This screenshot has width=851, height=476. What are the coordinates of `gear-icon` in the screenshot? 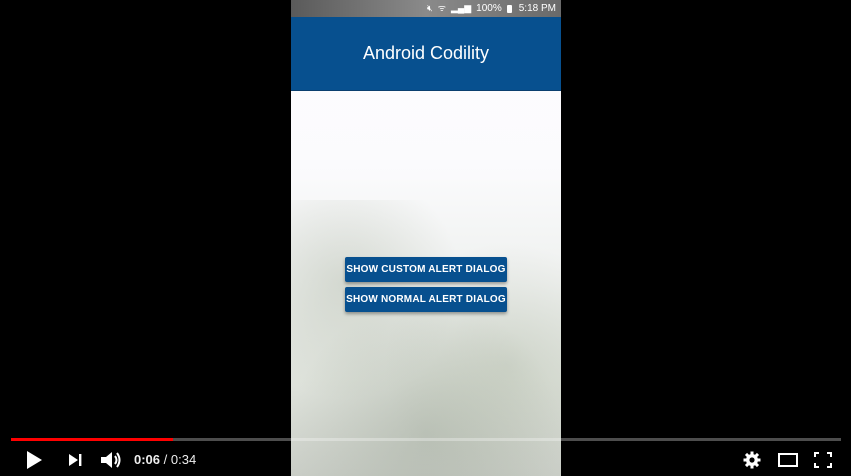 It's located at (752, 460).